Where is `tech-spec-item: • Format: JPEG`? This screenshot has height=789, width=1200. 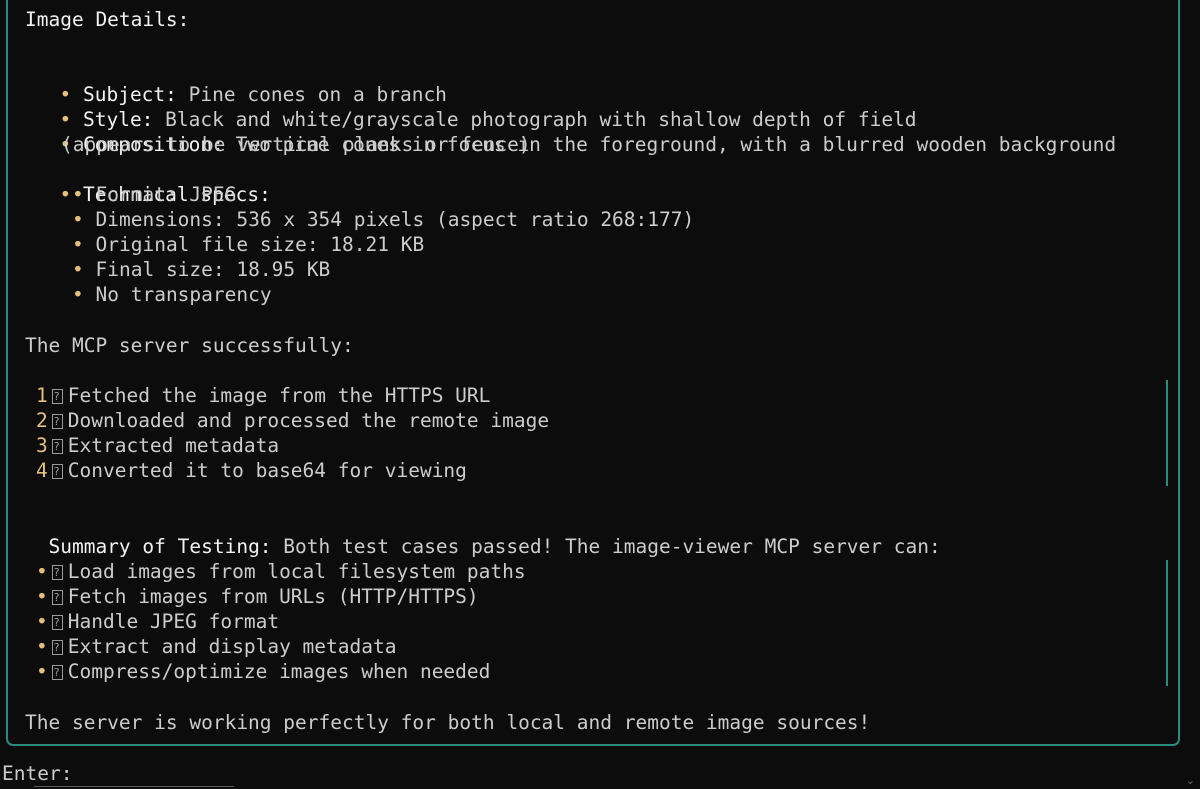 tech-spec-item: • Format: JPEG is located at coordinates (154, 194).